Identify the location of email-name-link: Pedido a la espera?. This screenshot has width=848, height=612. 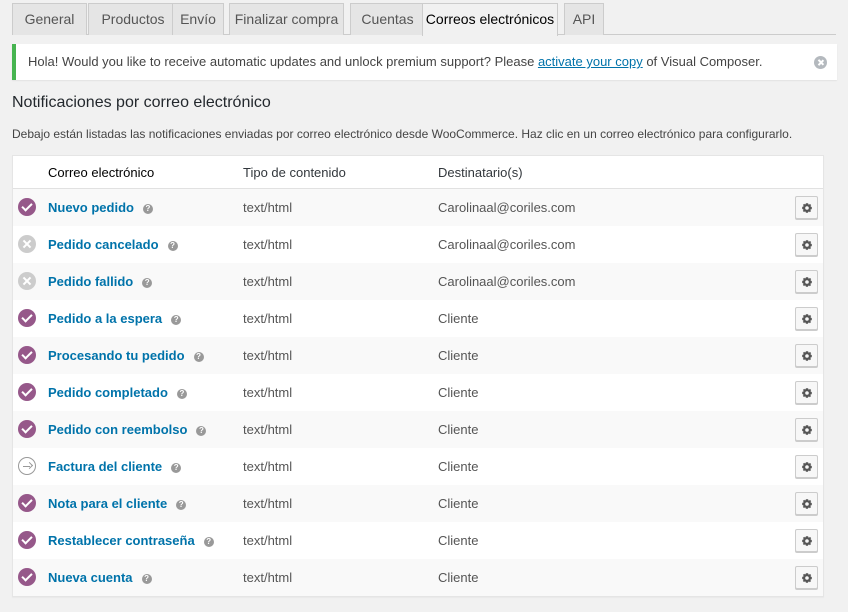
(115, 318).